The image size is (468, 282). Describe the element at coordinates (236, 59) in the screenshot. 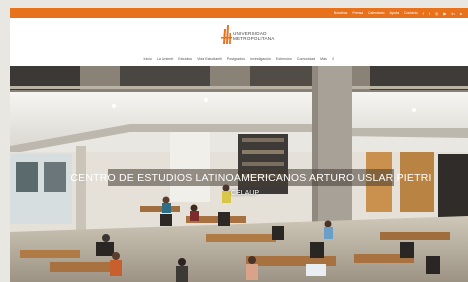

I see `nav-item-postgrados: Postgrados` at that location.